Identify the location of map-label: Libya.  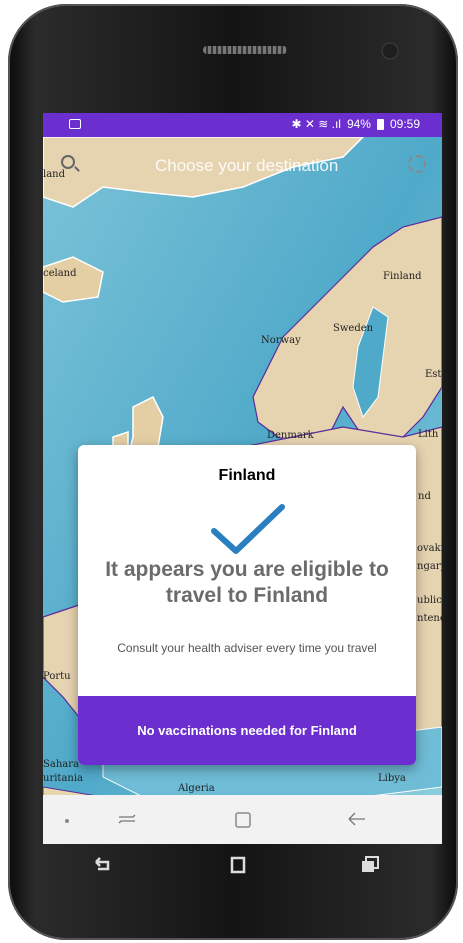
(392, 778).